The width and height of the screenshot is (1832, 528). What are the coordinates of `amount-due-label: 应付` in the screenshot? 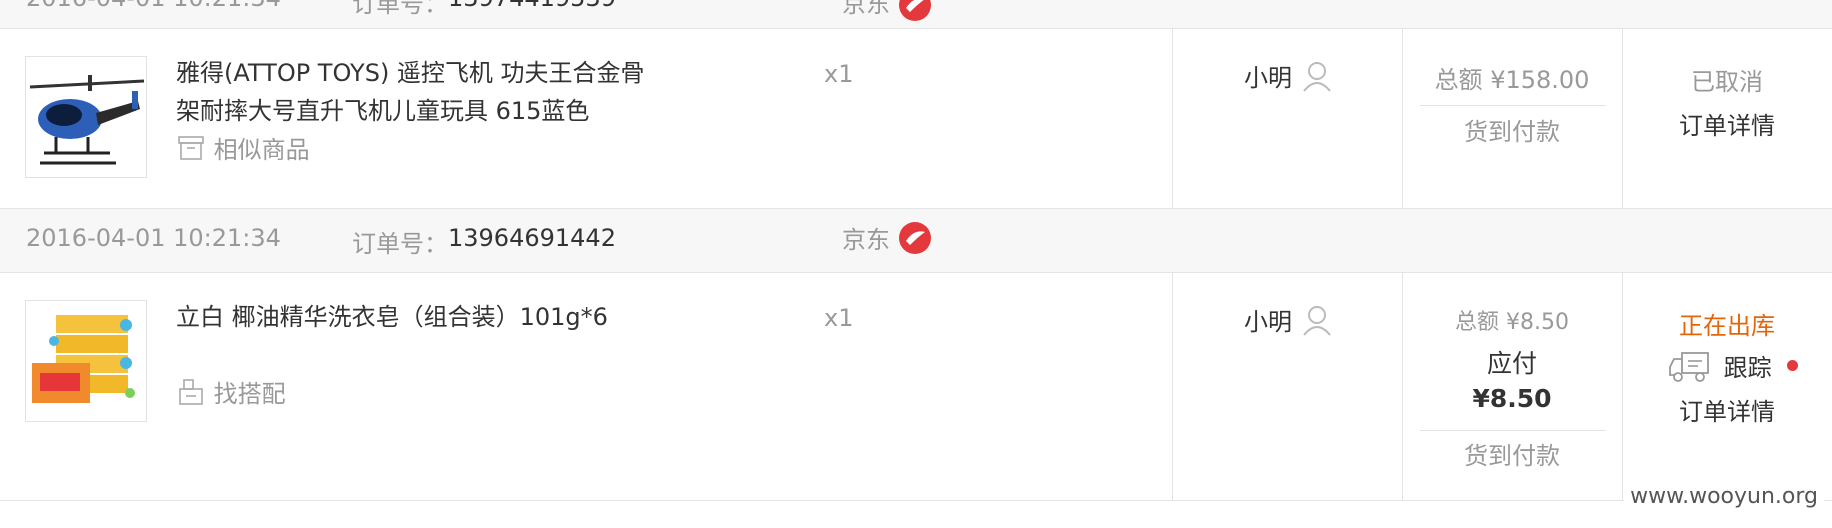 It's located at (1511, 363).